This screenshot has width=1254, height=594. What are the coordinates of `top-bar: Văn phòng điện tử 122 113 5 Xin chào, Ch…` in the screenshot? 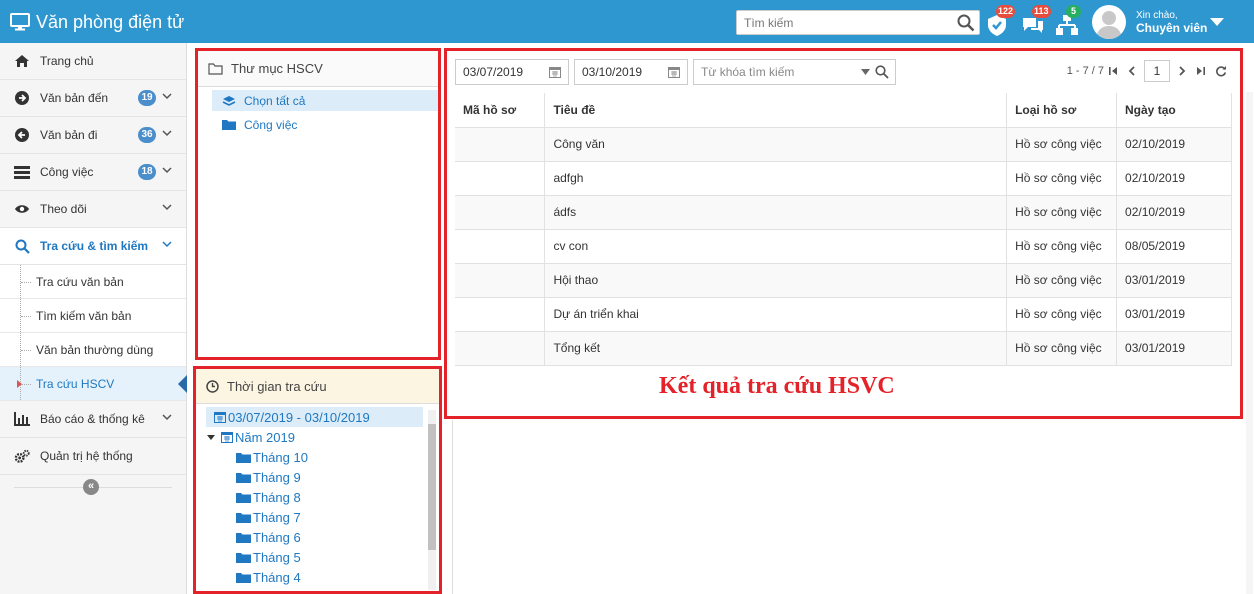 It's located at (627, 21).